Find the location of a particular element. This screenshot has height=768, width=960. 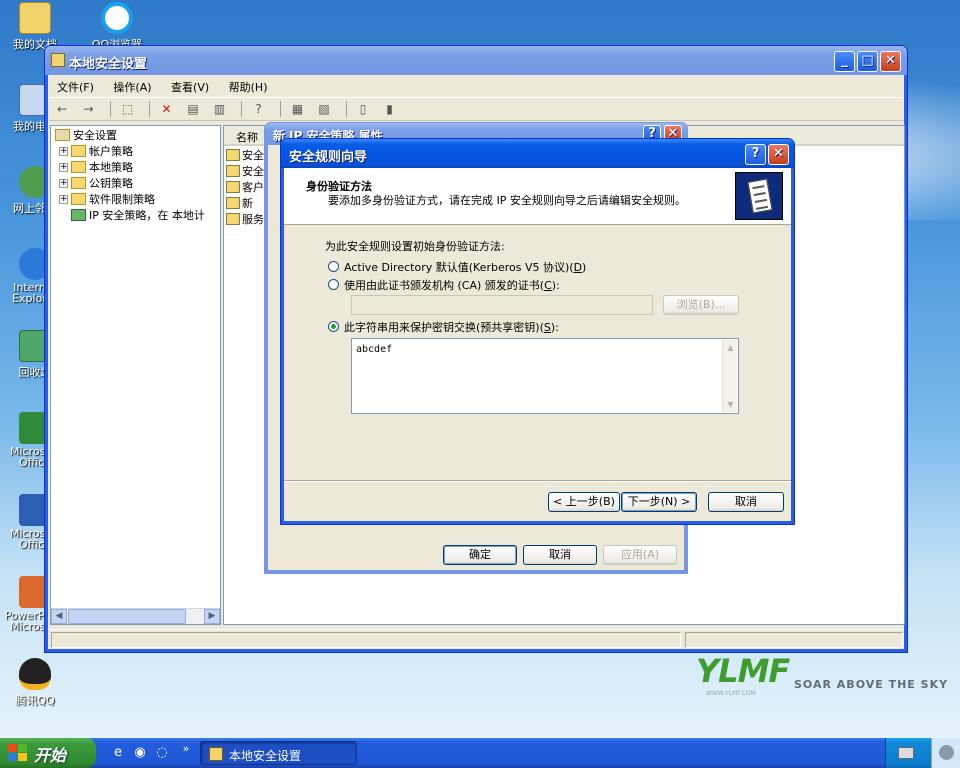

ip-security-icon is located at coordinates (78, 215).